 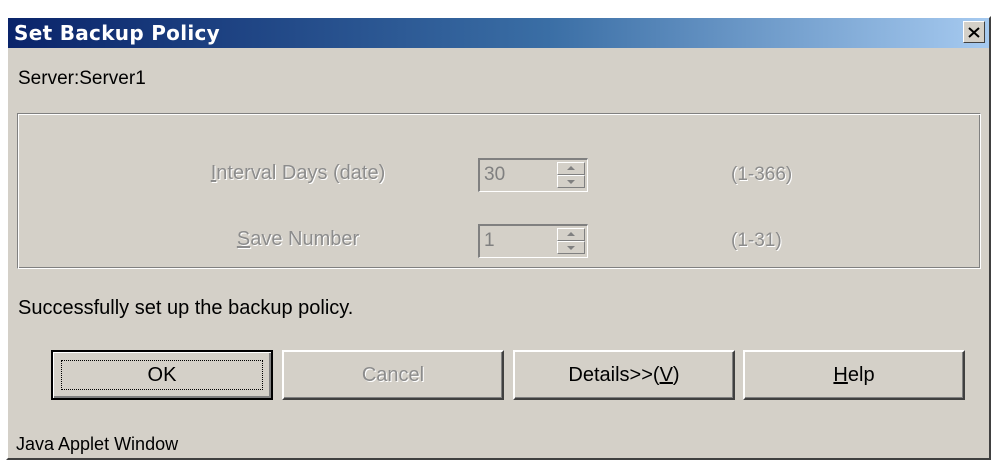 What do you see at coordinates (571, 234) in the screenshot?
I see `save-number-spin-up-button` at bounding box center [571, 234].